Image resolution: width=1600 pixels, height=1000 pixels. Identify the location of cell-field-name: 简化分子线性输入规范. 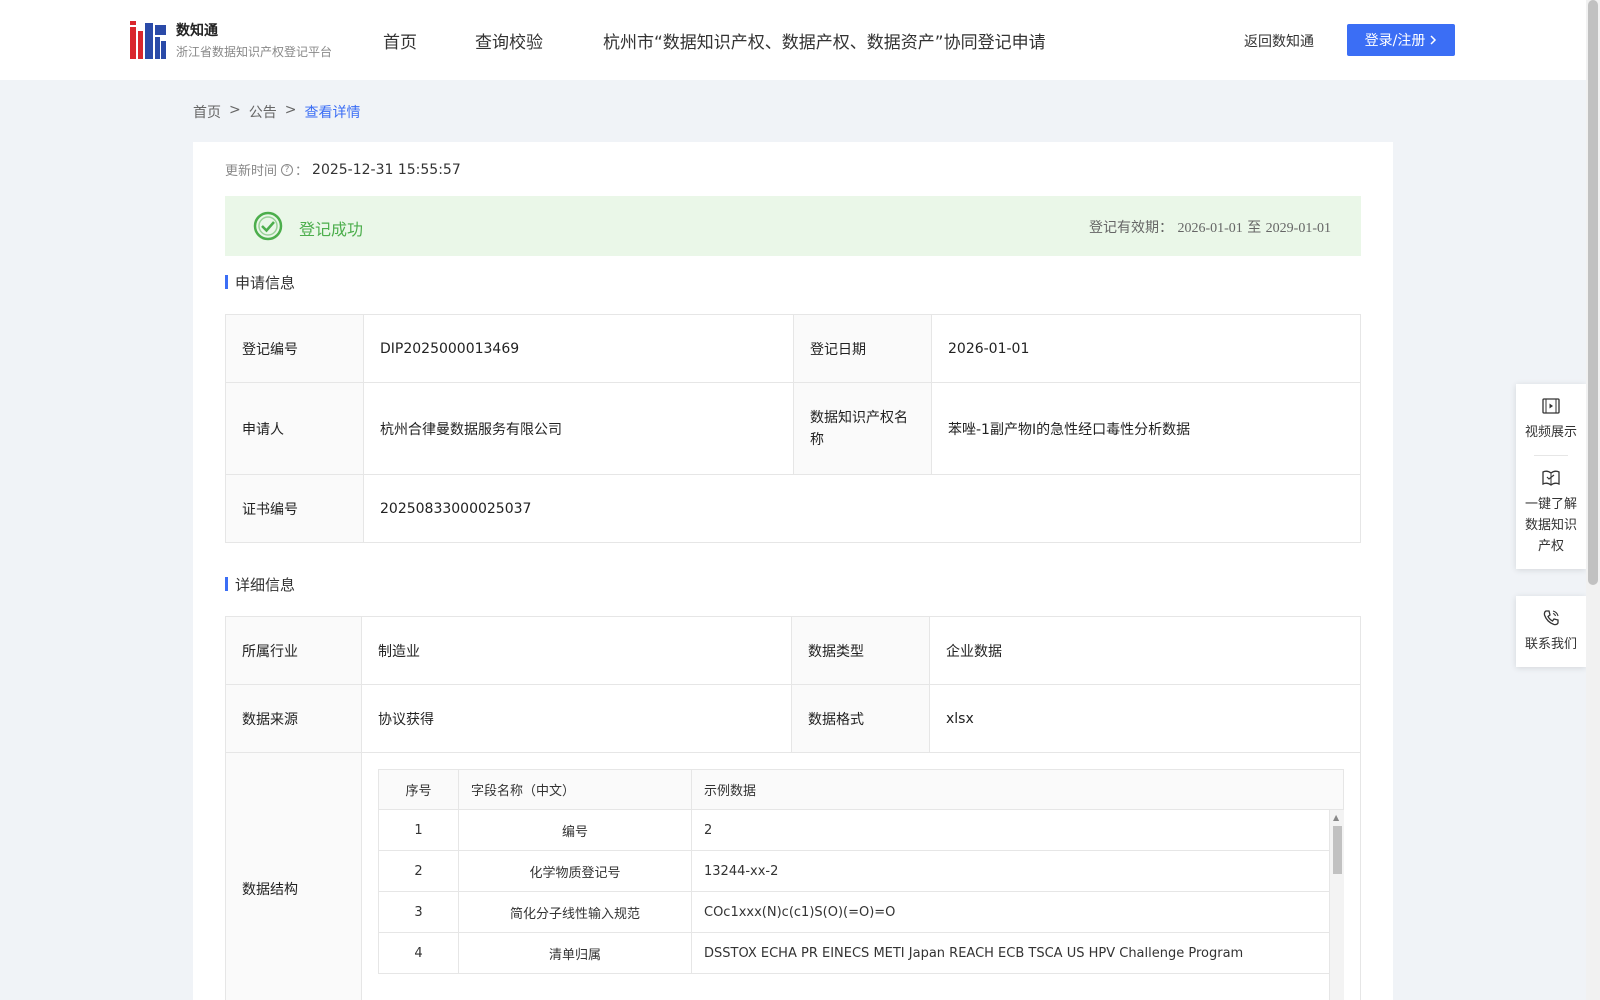
(575, 912).